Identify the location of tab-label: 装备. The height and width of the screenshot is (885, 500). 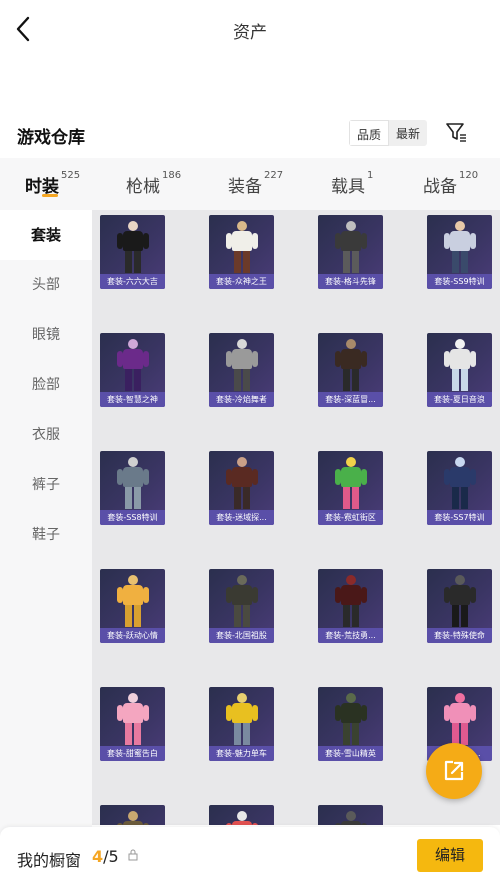
(245, 187).